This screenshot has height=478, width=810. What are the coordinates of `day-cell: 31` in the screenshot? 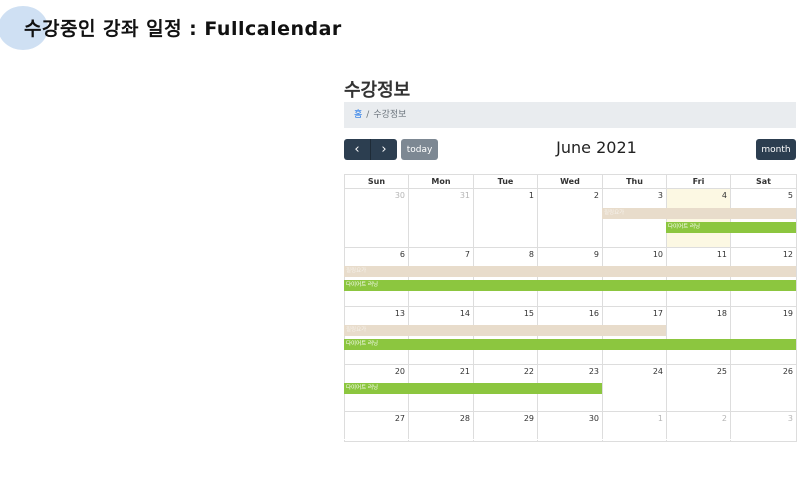 It's located at (441, 218).